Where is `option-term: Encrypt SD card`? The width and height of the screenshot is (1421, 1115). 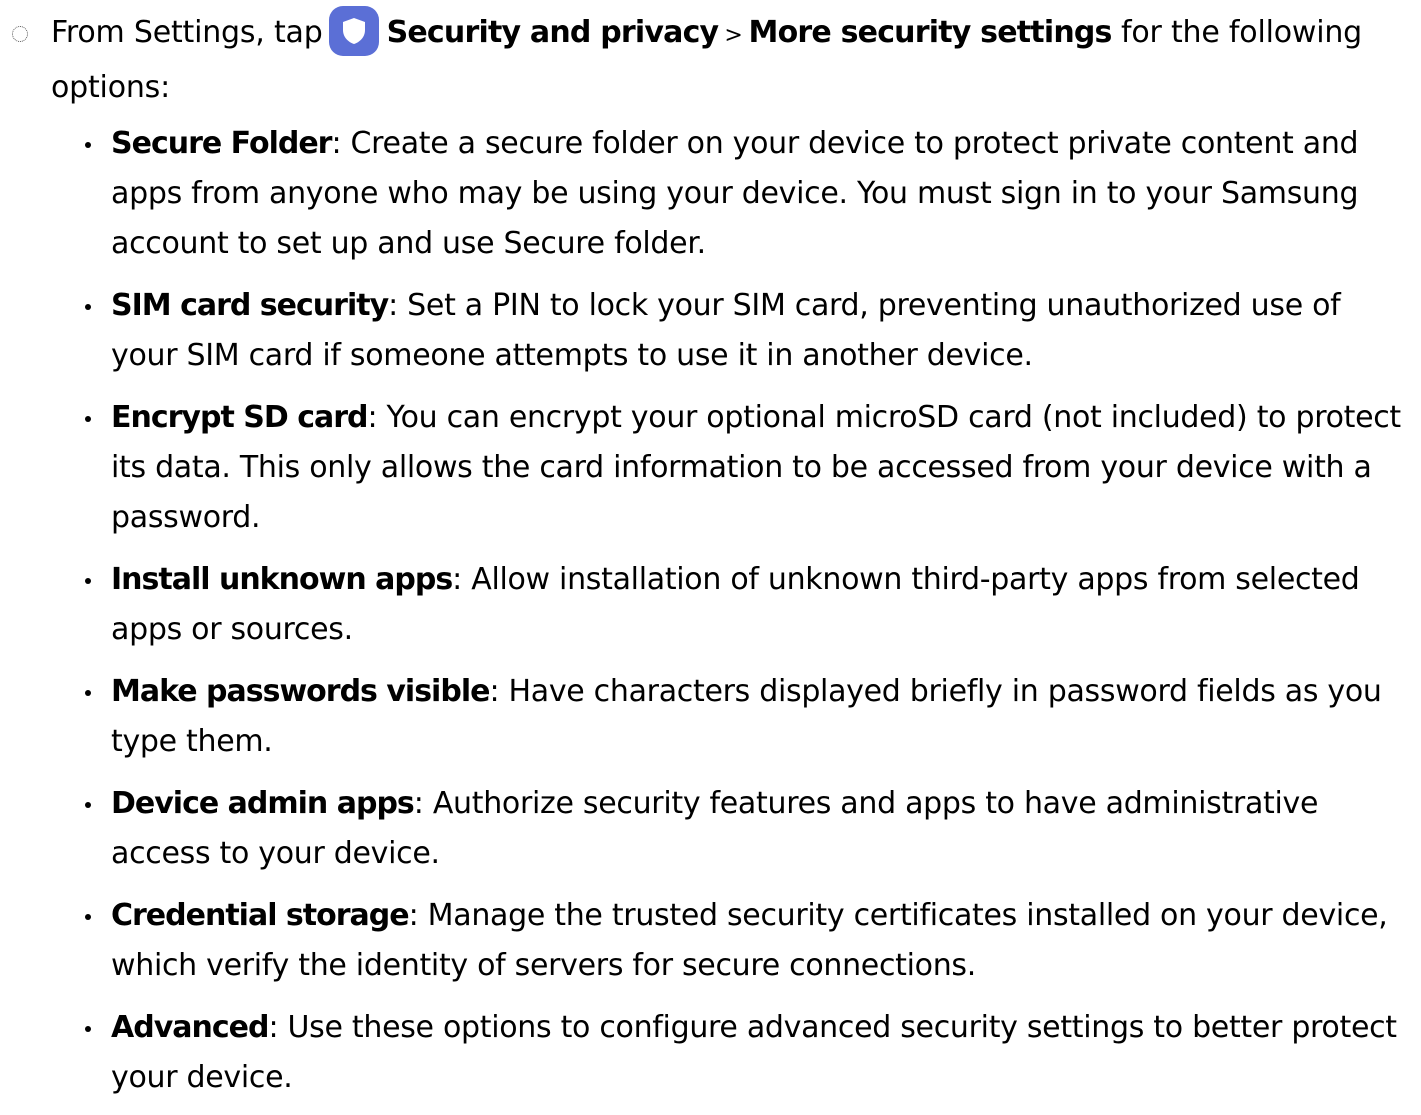
option-term: Encrypt SD card is located at coordinates (239, 417).